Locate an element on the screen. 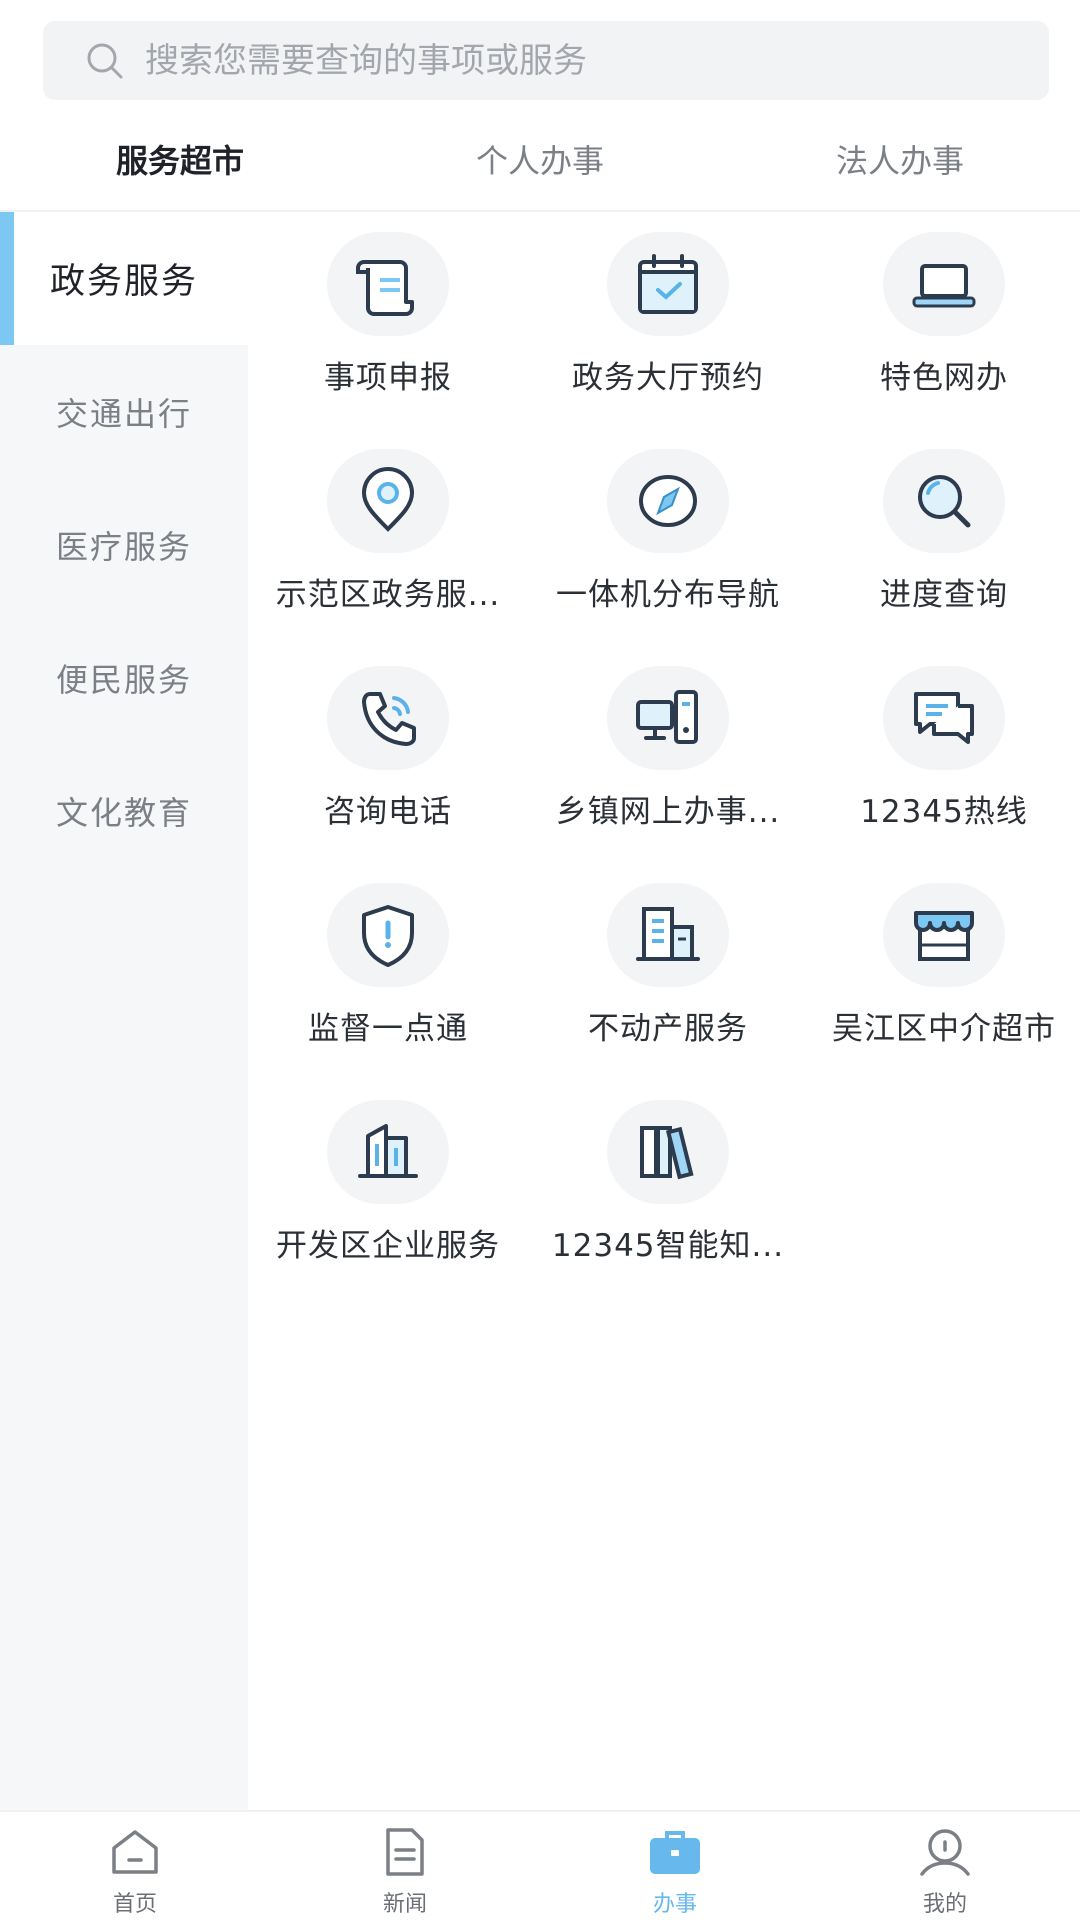 This screenshot has height=1920, width=1080. phone-icon is located at coordinates (389, 719).